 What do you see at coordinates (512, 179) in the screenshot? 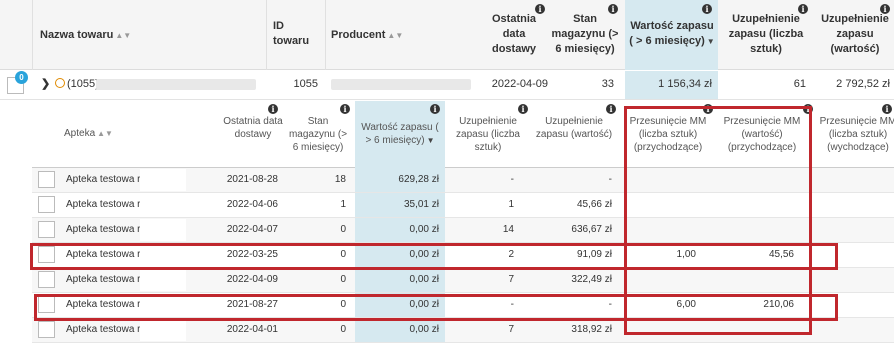
I see `cell-refill-qty: -` at bounding box center [512, 179].